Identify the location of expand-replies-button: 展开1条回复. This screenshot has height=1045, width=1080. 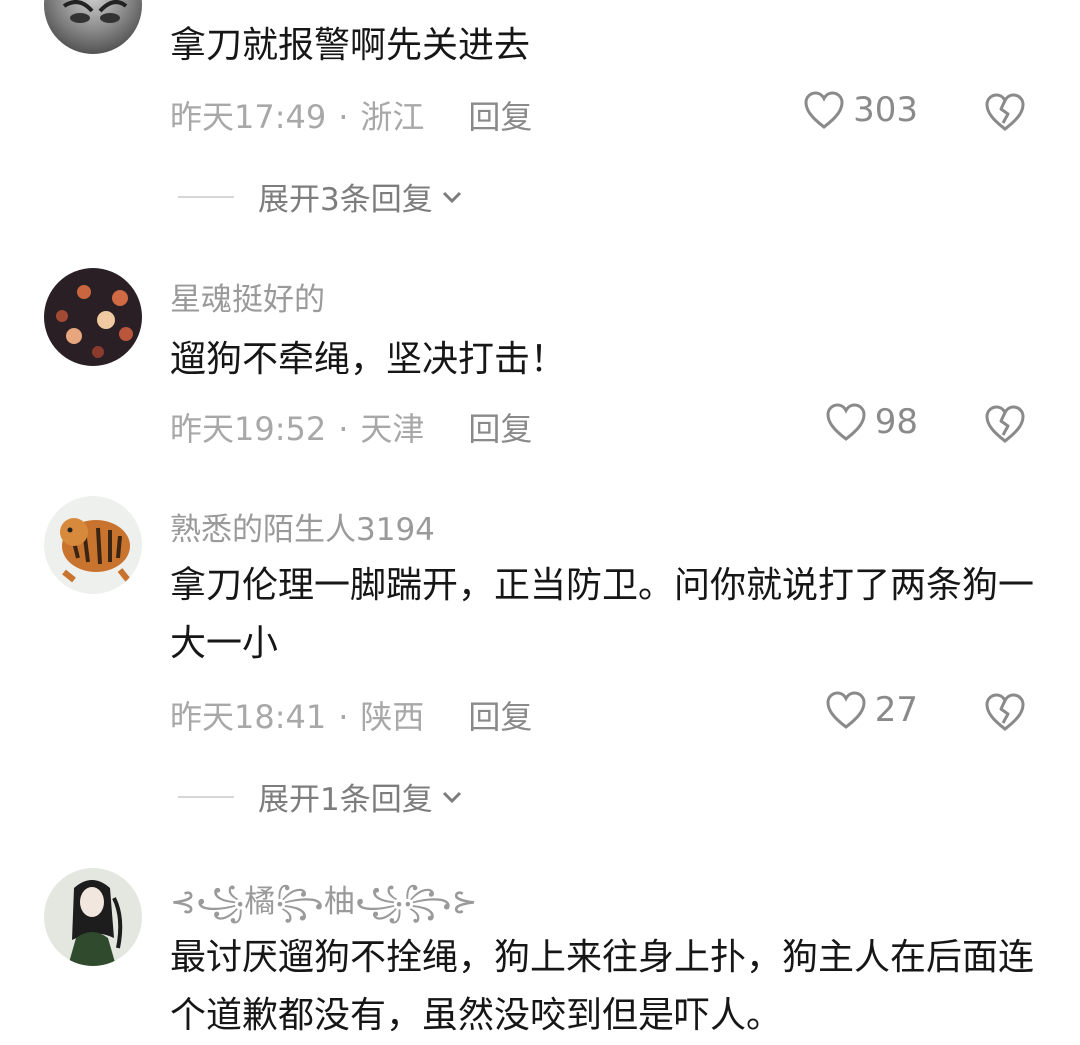
(321, 796).